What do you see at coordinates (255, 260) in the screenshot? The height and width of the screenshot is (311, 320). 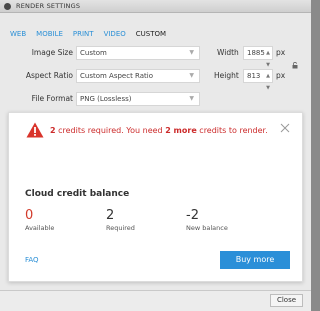 I see `buy-more-button: Buy more` at bounding box center [255, 260].